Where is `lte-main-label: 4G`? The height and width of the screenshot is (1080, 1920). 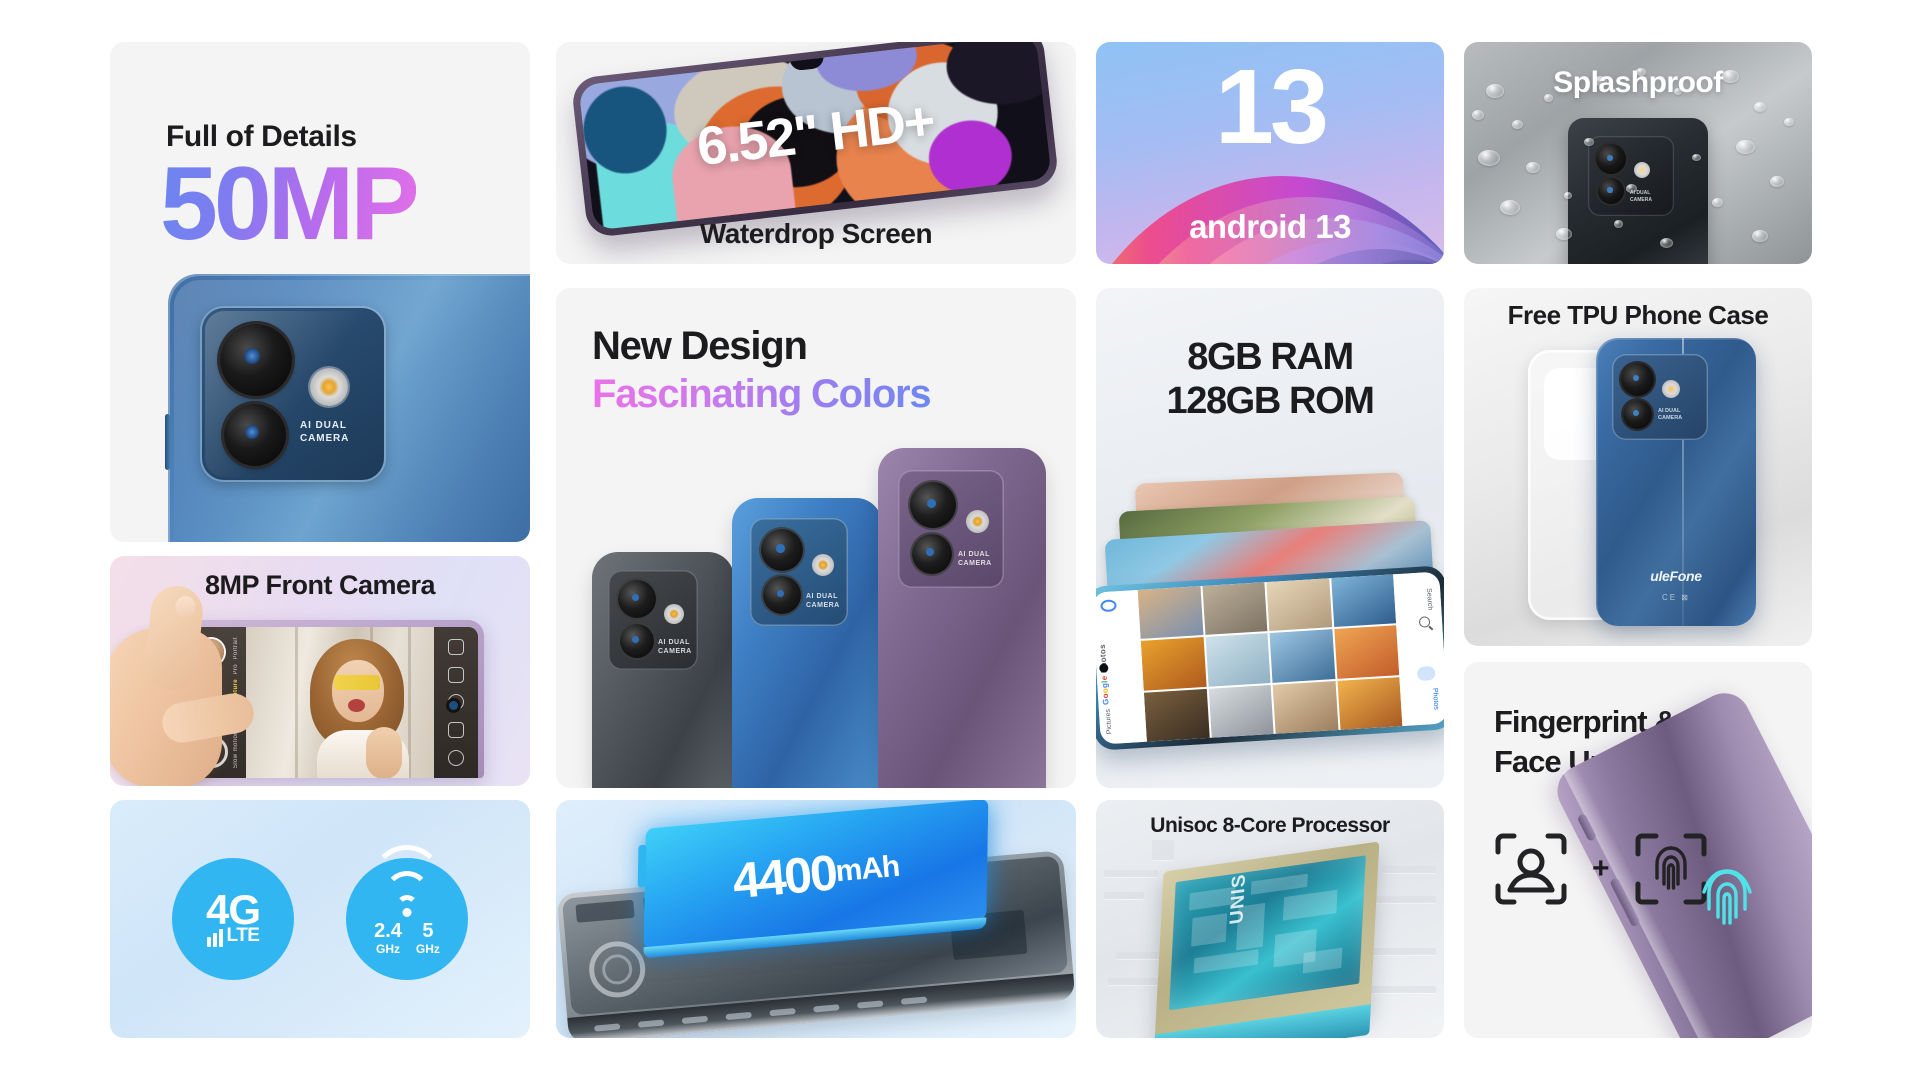
lte-main-label: 4G is located at coordinates (233, 909).